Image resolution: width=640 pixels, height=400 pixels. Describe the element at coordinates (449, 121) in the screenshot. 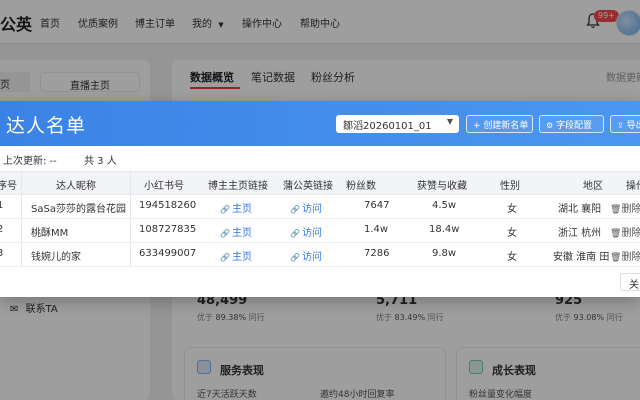

I see `chevron-down-icon: ▼` at that location.